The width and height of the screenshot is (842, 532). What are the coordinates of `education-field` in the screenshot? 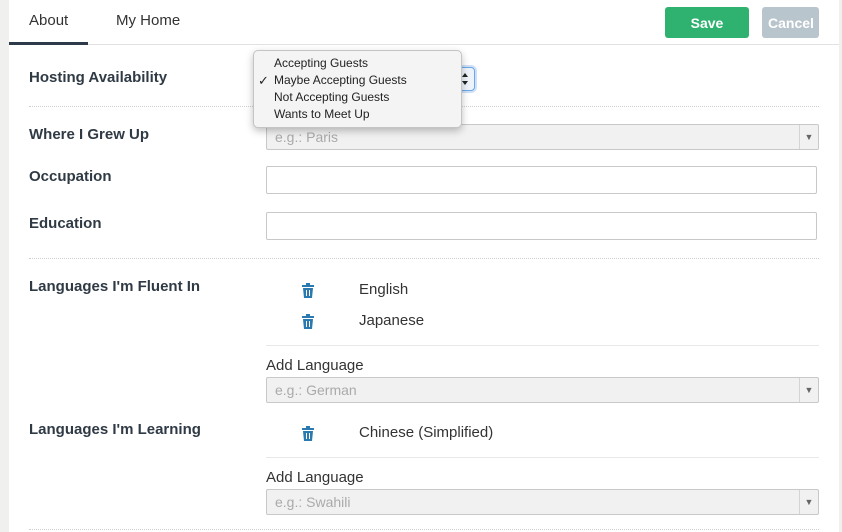 It's located at (541, 226).